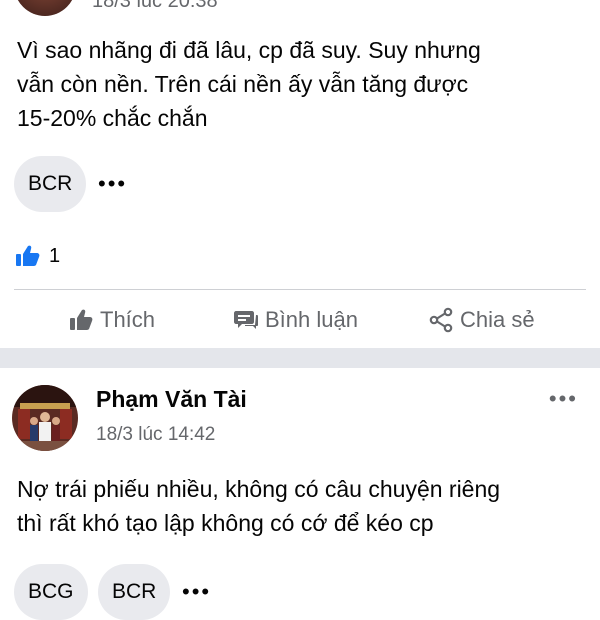  I want to click on reaction-count: 1, so click(55, 256).